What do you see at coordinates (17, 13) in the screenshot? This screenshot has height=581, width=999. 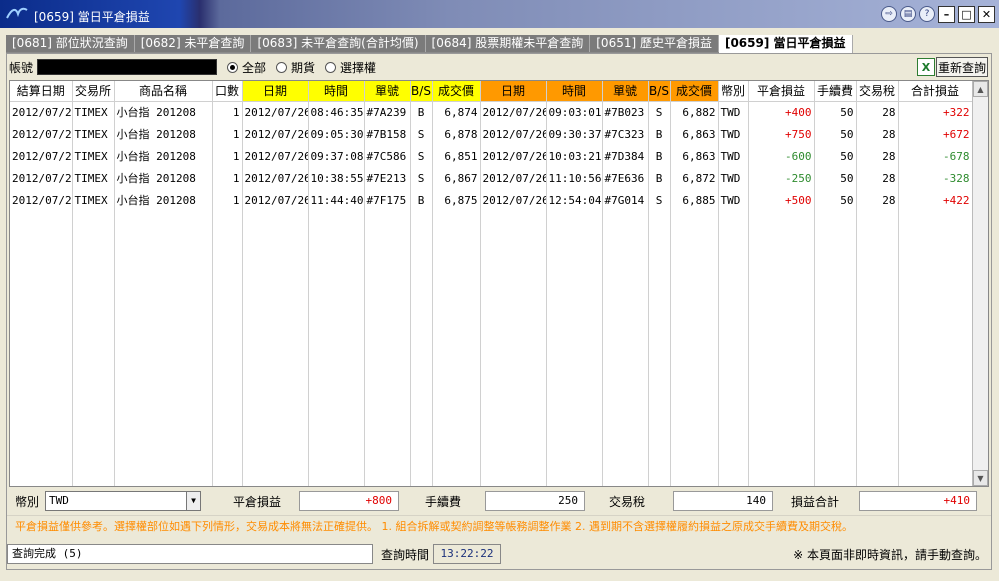 I see `app-logo-icon` at bounding box center [17, 13].